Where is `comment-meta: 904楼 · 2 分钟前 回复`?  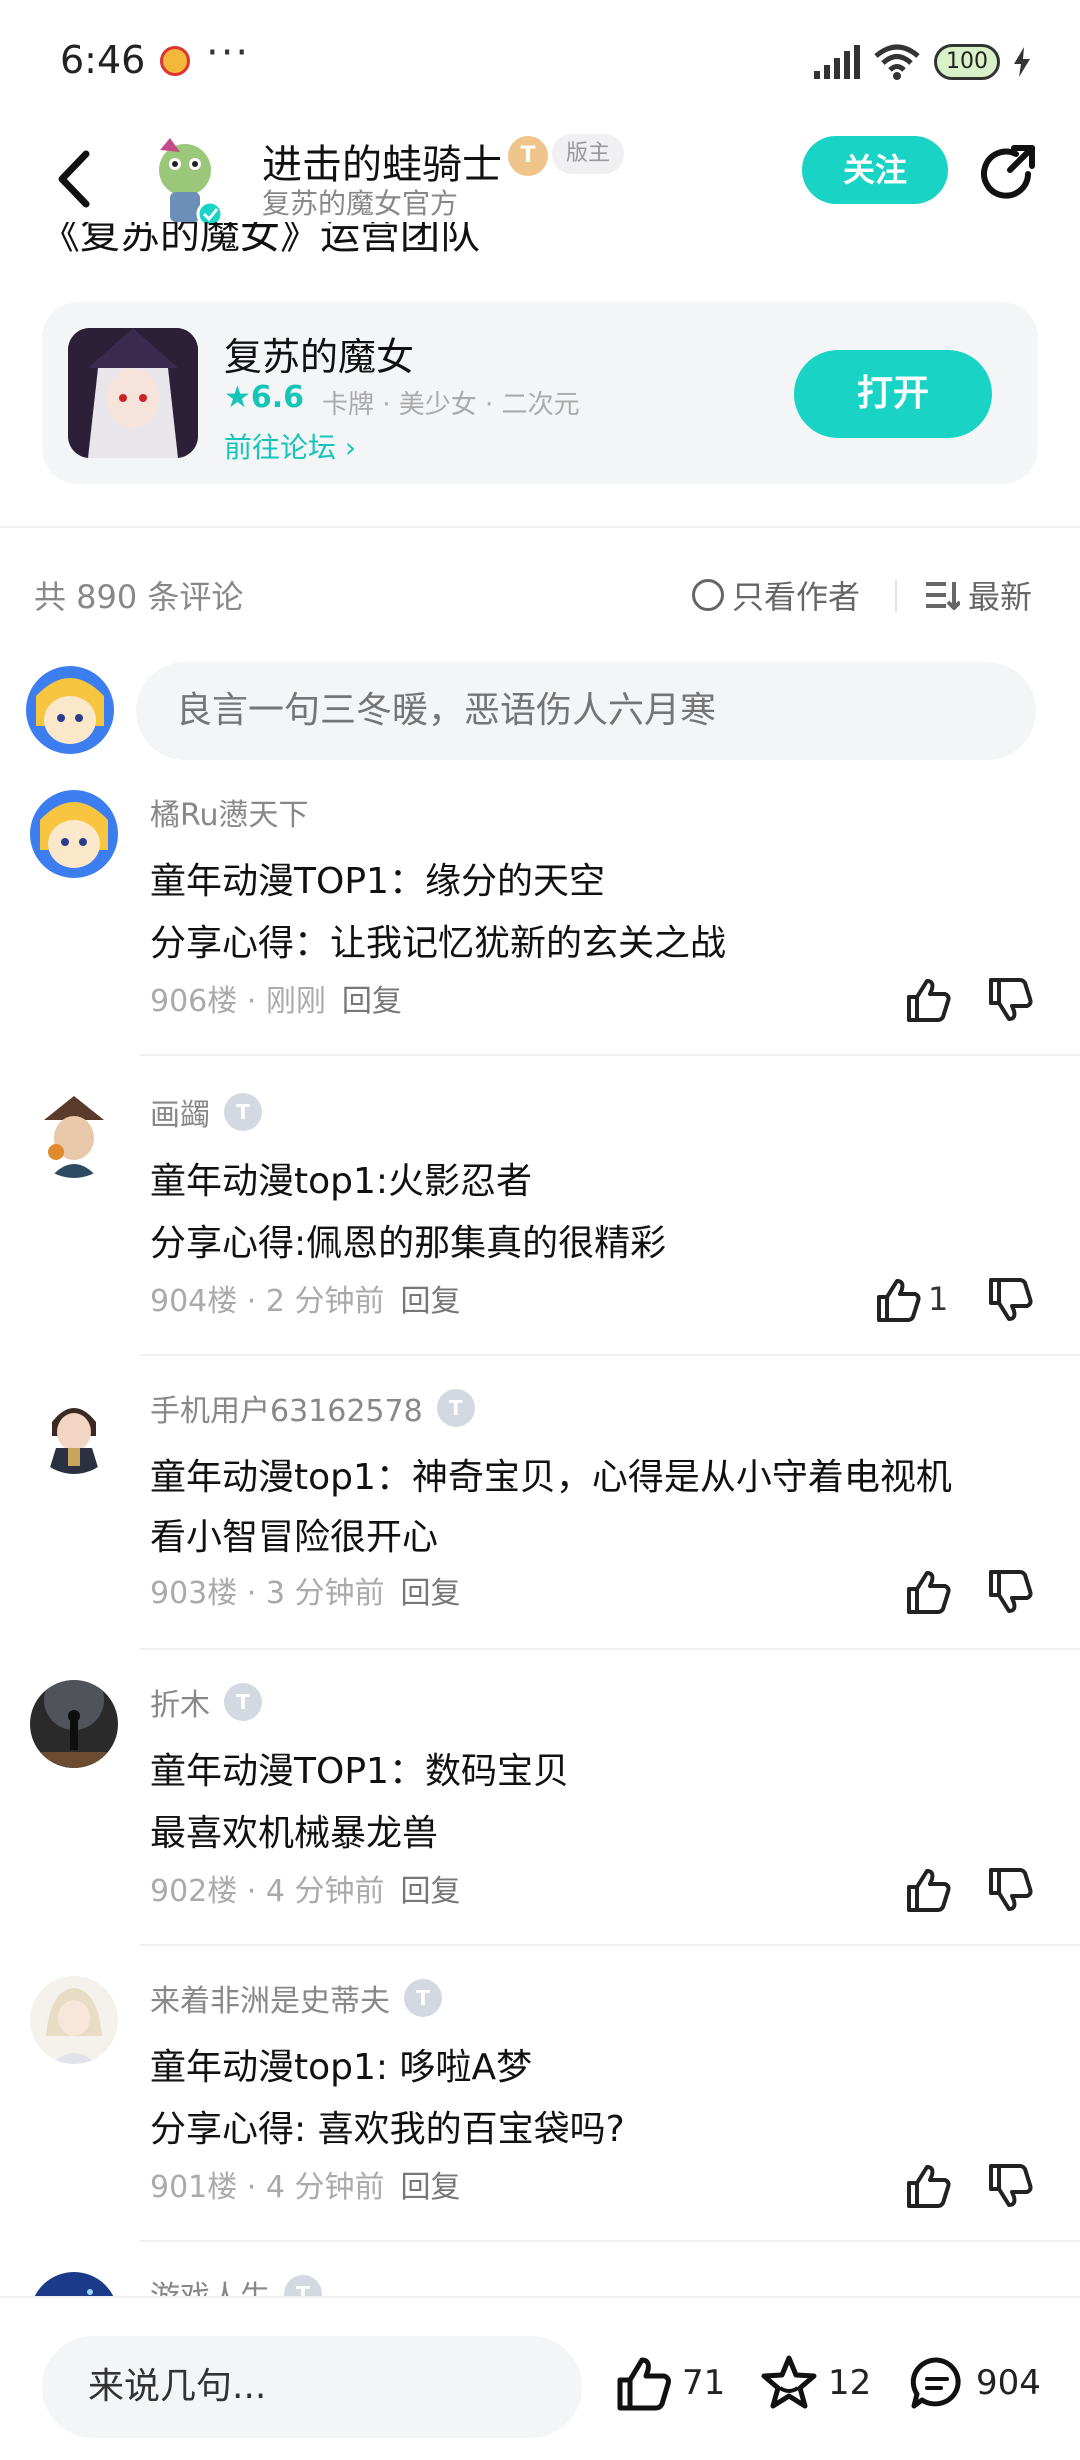
comment-meta: 904楼 · 2 分钟前 回复 is located at coordinates (305, 1298).